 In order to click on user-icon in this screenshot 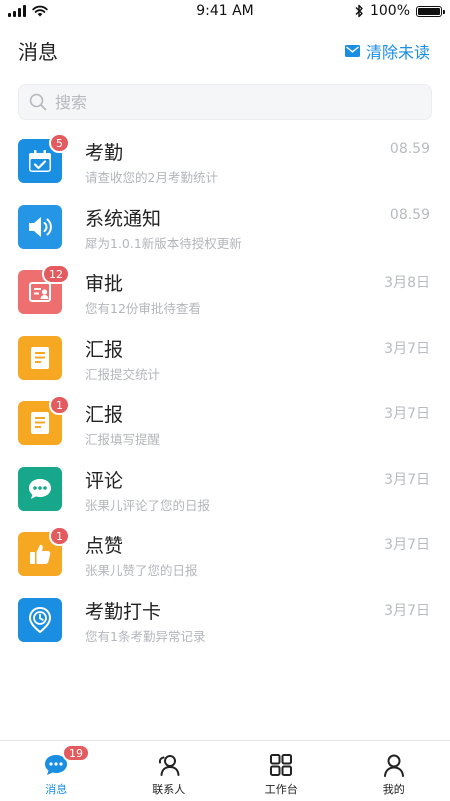, I will do `click(394, 765)`.